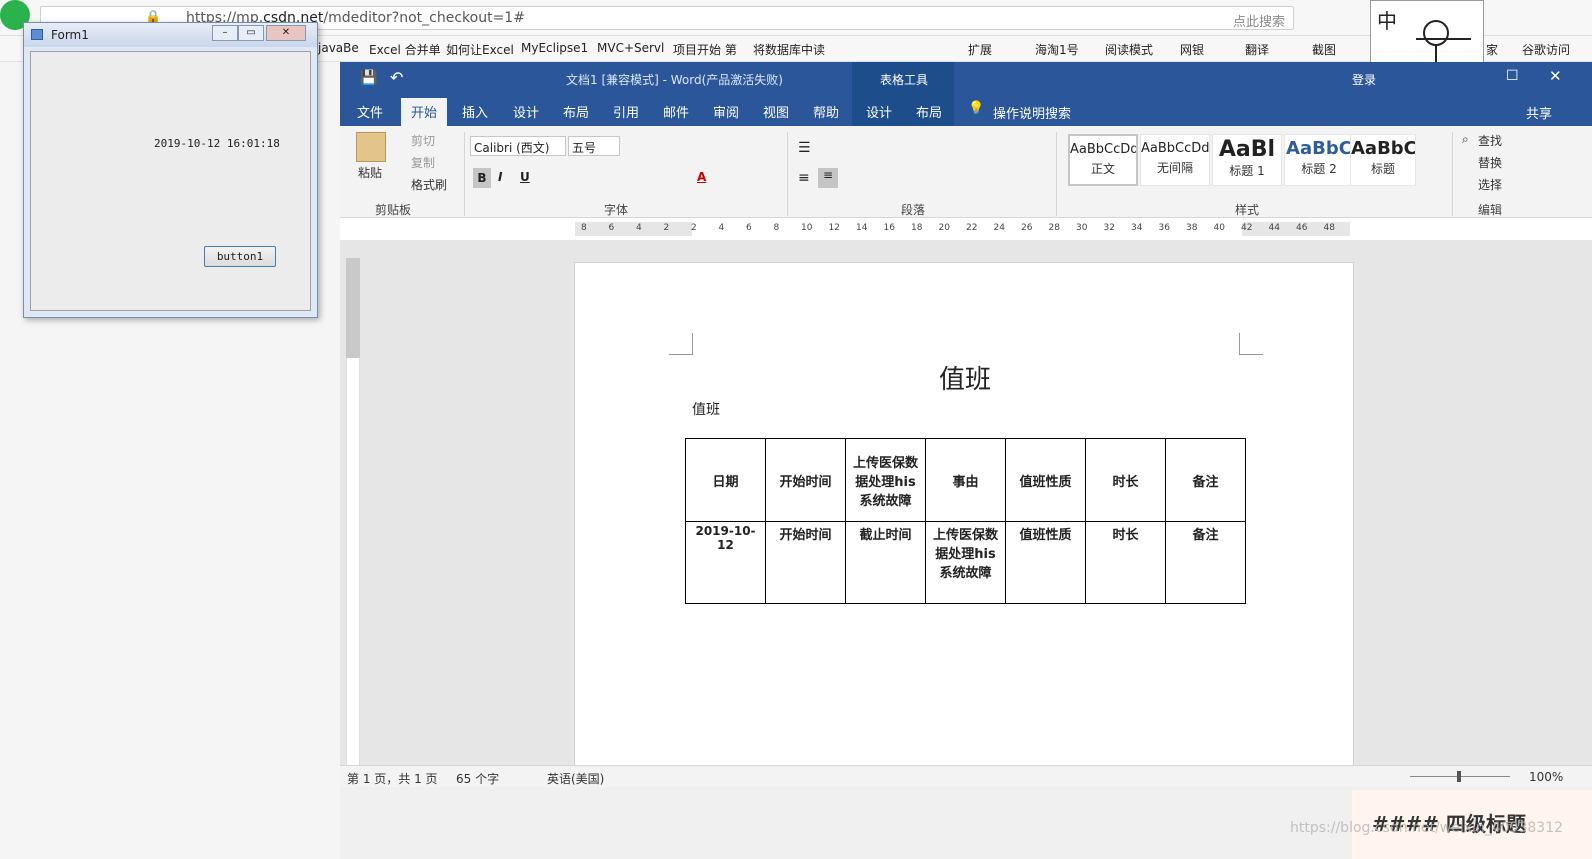 This screenshot has width=1592, height=859. I want to click on ext-item: 家, so click(1492, 49).